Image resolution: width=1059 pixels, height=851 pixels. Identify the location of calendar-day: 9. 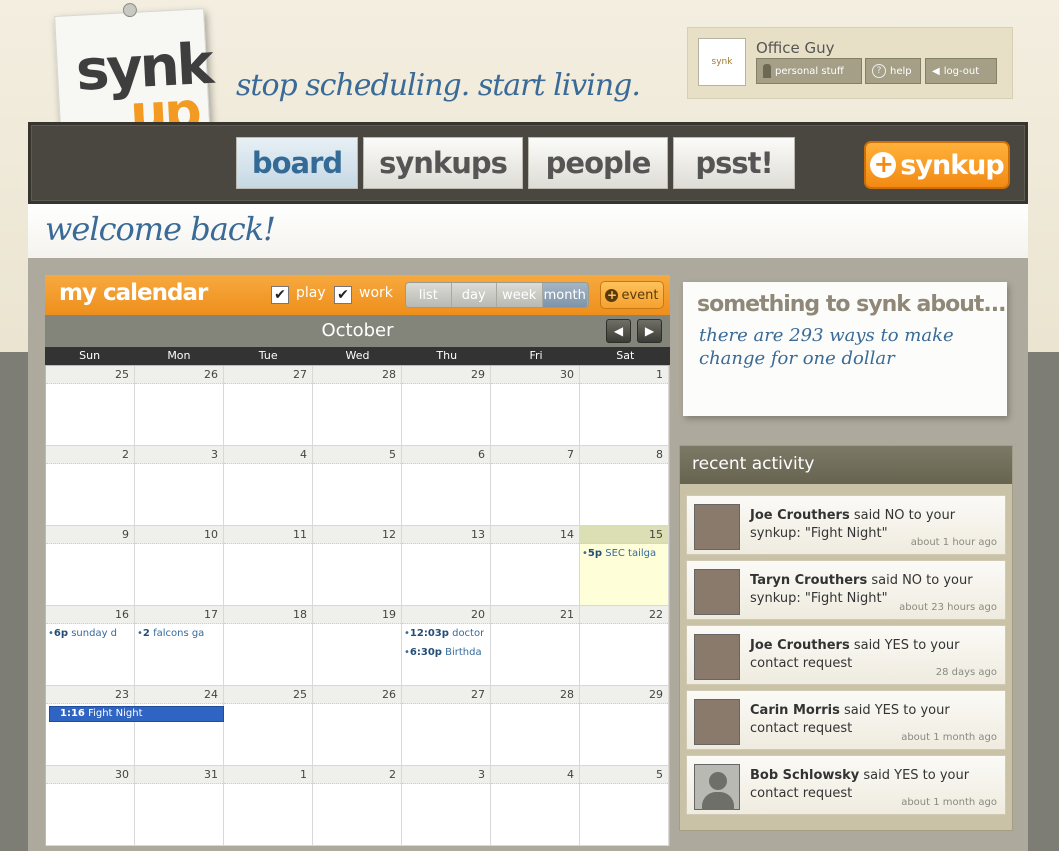
(90, 566).